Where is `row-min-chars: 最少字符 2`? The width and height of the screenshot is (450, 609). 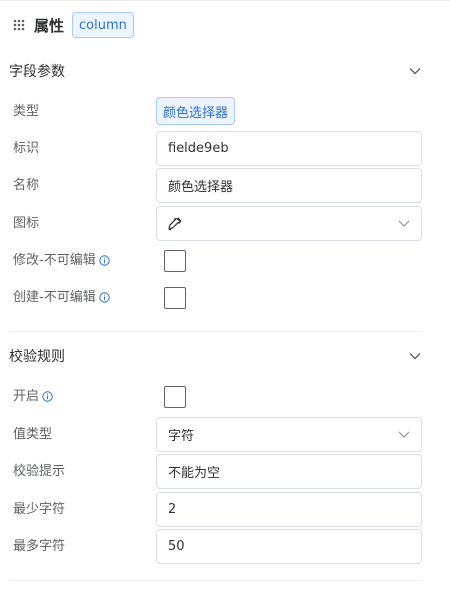
row-min-chars: 最少字符 2 is located at coordinates (225, 509).